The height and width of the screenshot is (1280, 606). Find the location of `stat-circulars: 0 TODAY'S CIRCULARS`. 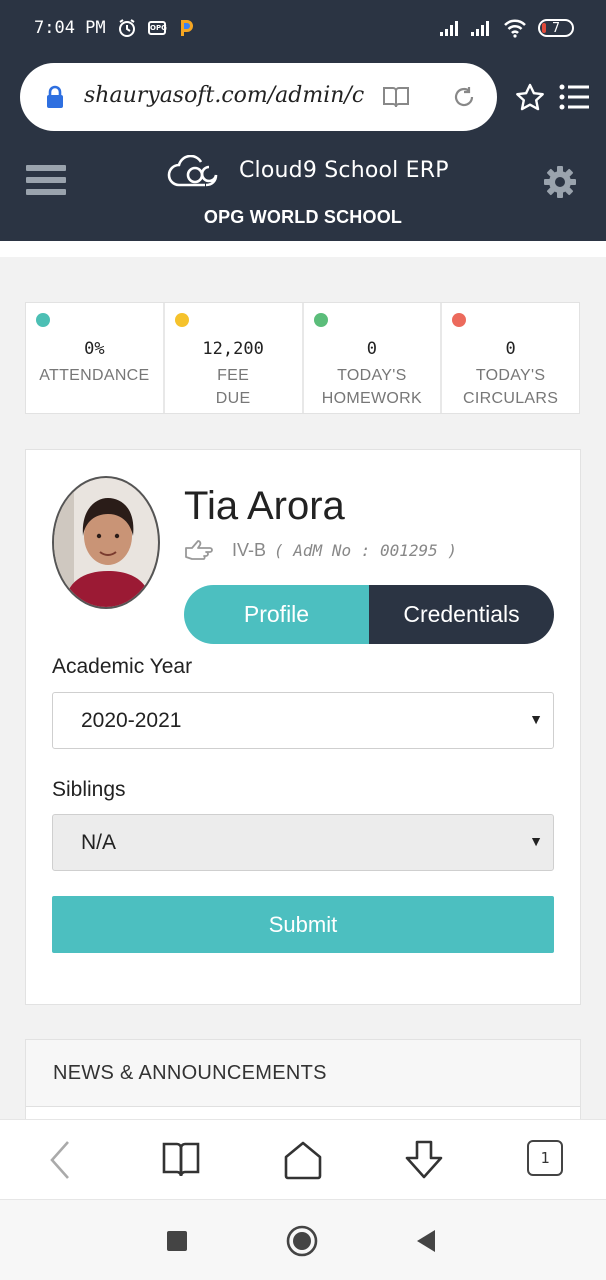

stat-circulars: 0 TODAY'S CIRCULARS is located at coordinates (510, 358).